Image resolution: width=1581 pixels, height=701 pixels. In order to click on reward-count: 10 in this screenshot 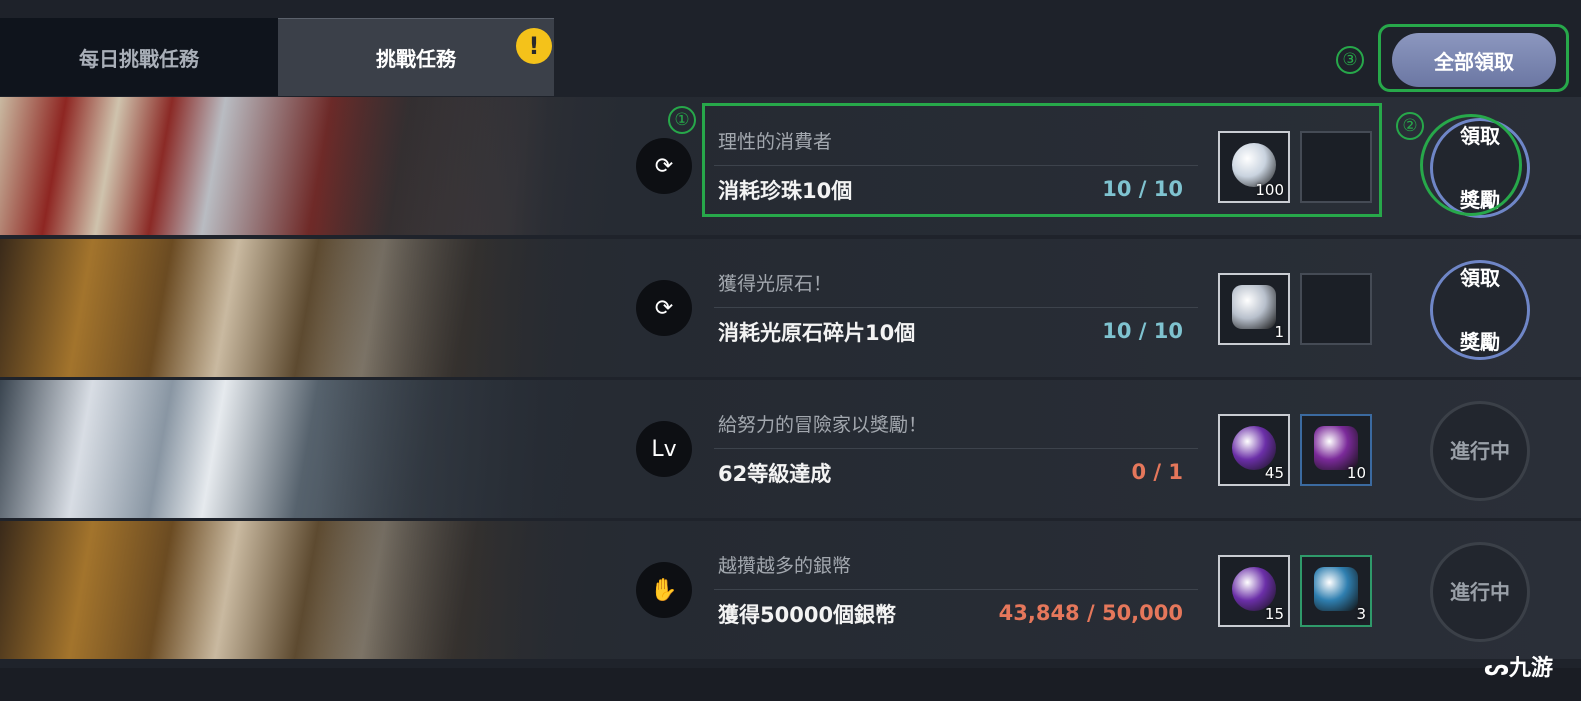, I will do `click(1356, 473)`.